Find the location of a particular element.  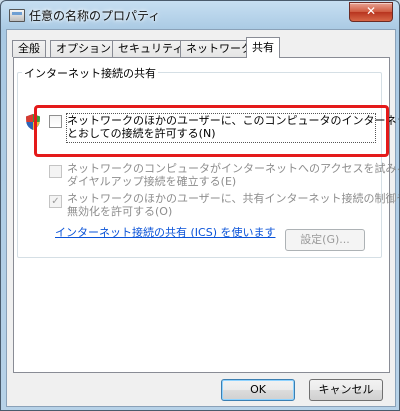

tab-options: オプション is located at coordinates (83, 48).